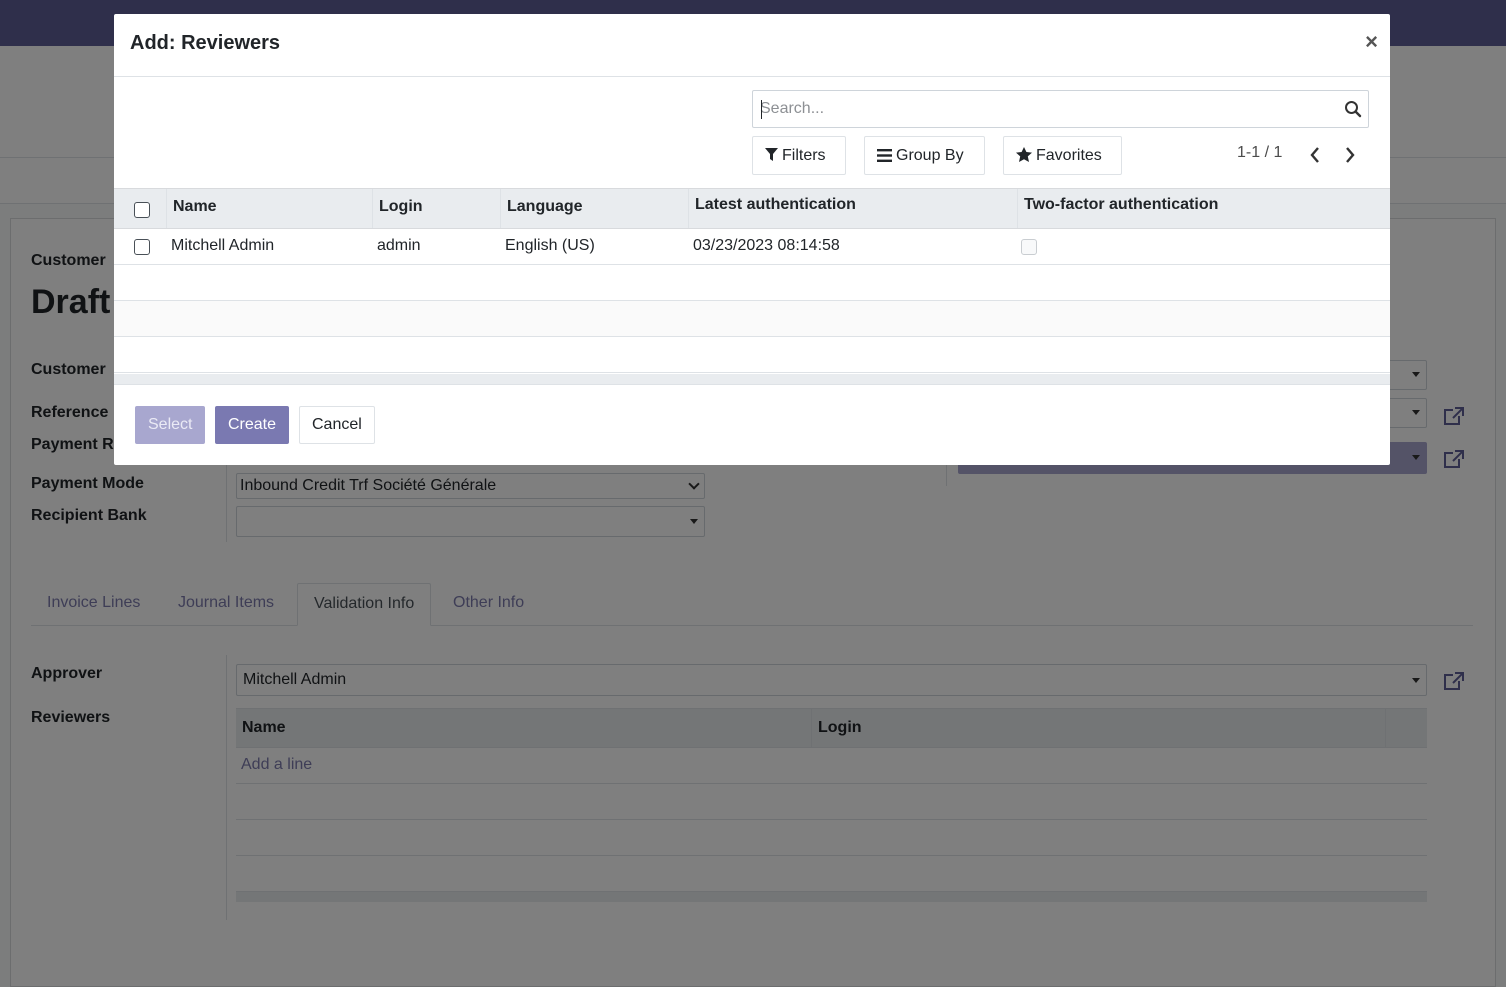 Image resolution: width=1506 pixels, height=987 pixels. Describe the element at coordinates (1315, 155) in the screenshot. I see `chevron-left-icon` at that location.